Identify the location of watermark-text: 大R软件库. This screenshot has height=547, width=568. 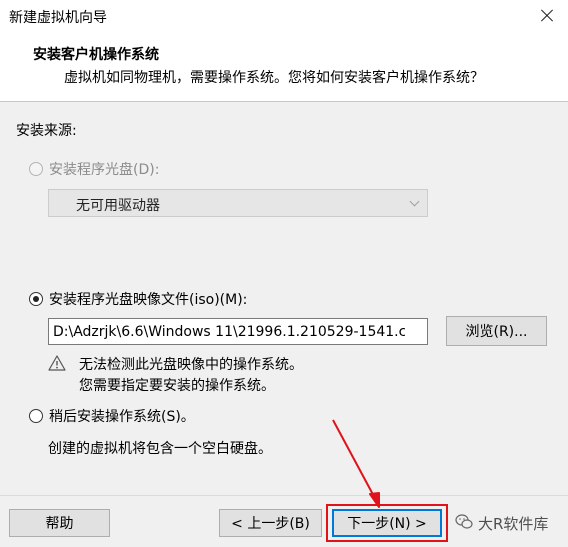
(513, 524).